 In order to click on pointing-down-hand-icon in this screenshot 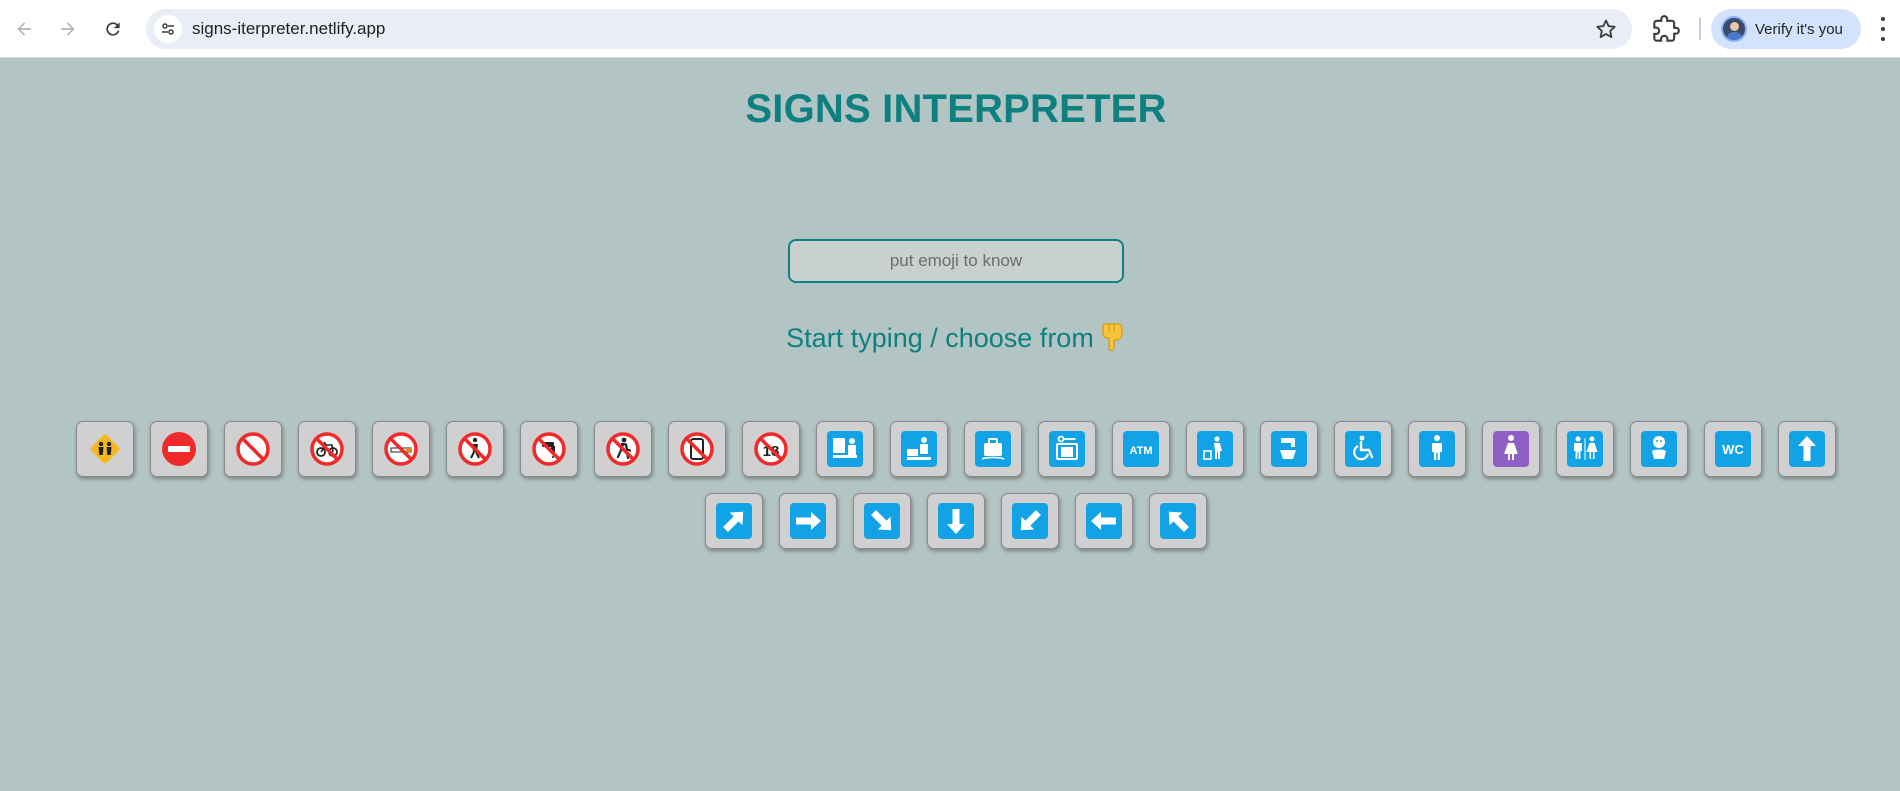, I will do `click(1113, 339)`.